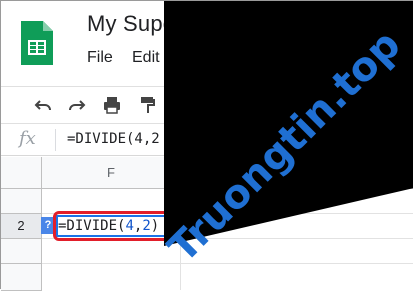 This screenshot has height=291, width=413. I want to click on formula-bar-divider, so click(55, 140).